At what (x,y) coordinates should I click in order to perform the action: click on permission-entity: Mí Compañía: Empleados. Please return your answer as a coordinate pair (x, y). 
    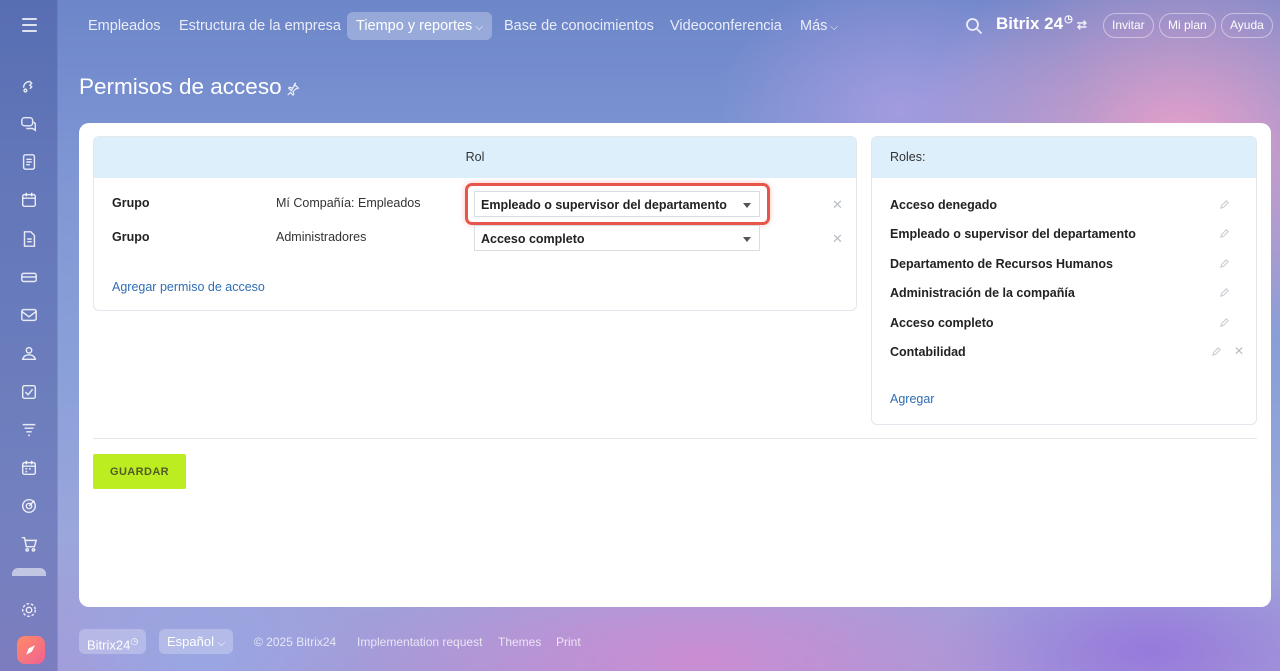
    Looking at the image, I should click on (348, 203).